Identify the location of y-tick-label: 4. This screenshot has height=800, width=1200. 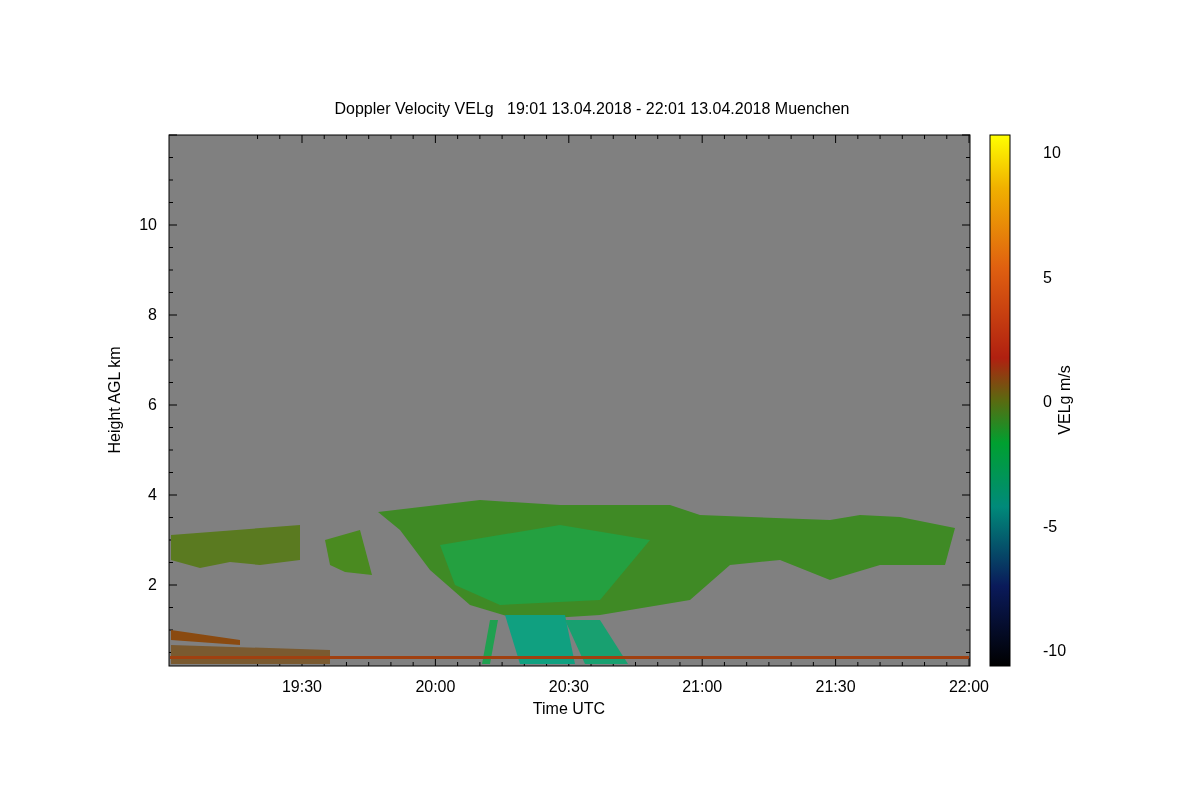
(152, 494).